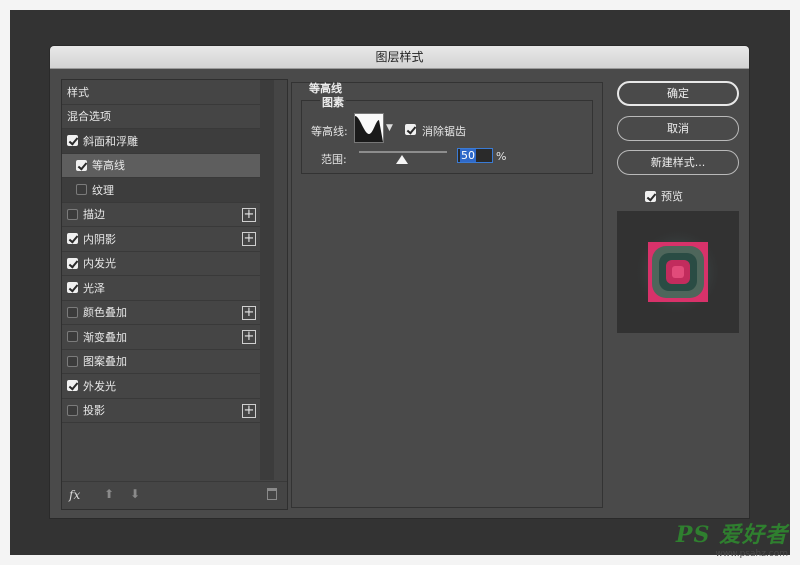 Image resolution: width=800 pixels, height=565 pixels. What do you see at coordinates (161, 386) in the screenshot?
I see `style-item-12: 外发光` at bounding box center [161, 386].